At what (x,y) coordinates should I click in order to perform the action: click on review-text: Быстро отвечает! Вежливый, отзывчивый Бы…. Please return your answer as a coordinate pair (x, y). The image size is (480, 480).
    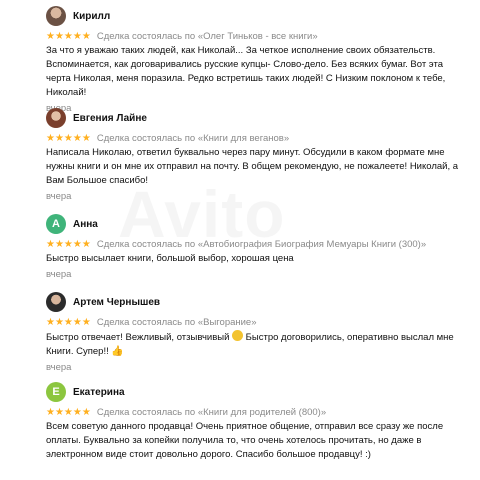
    Looking at the image, I should click on (256, 344).